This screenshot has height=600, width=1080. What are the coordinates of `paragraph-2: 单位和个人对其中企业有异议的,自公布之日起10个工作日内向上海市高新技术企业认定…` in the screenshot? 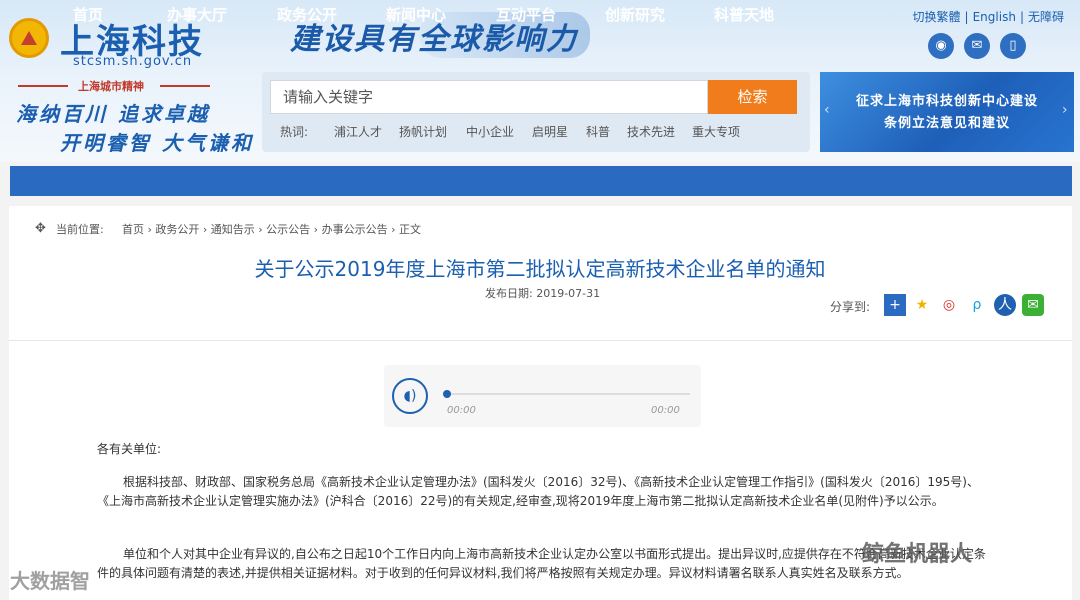 It's located at (541, 563).